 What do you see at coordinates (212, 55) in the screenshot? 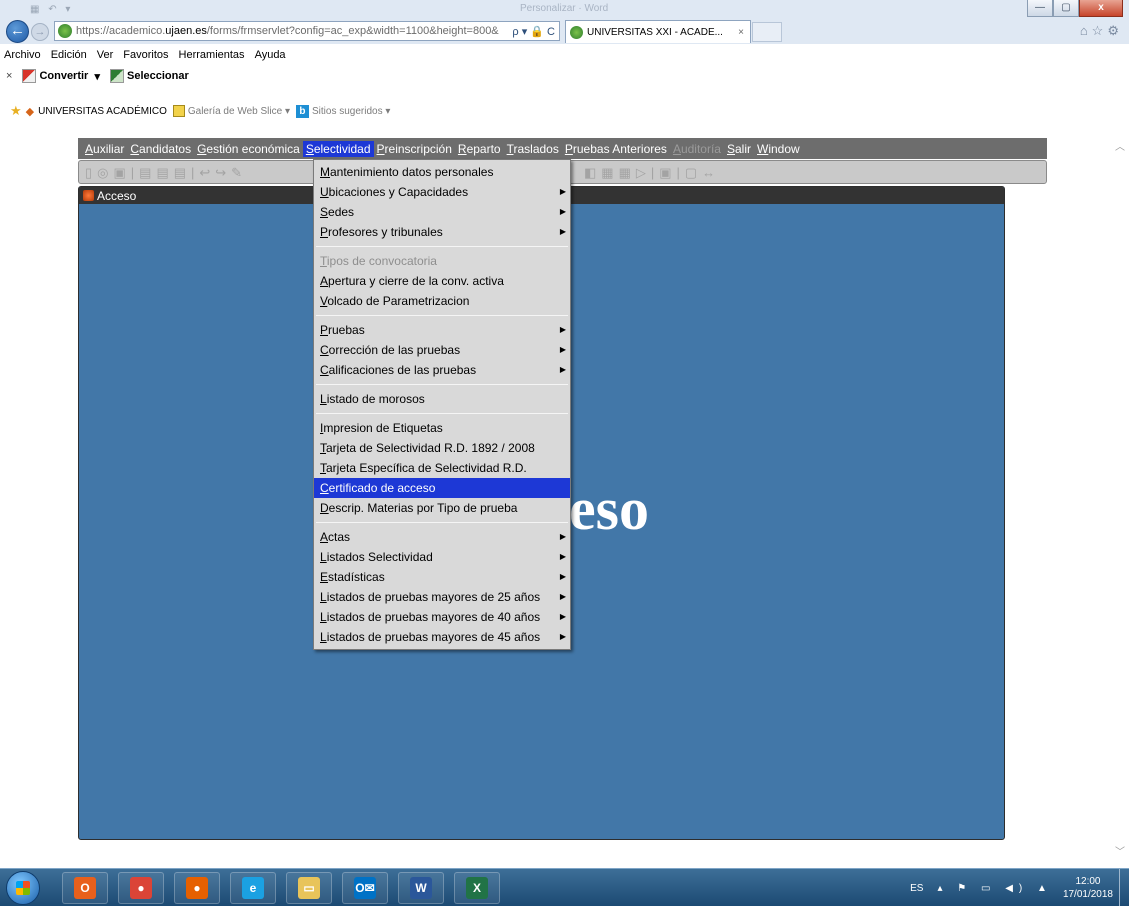
I see `browser-menu-item-4: Herramientas` at bounding box center [212, 55].